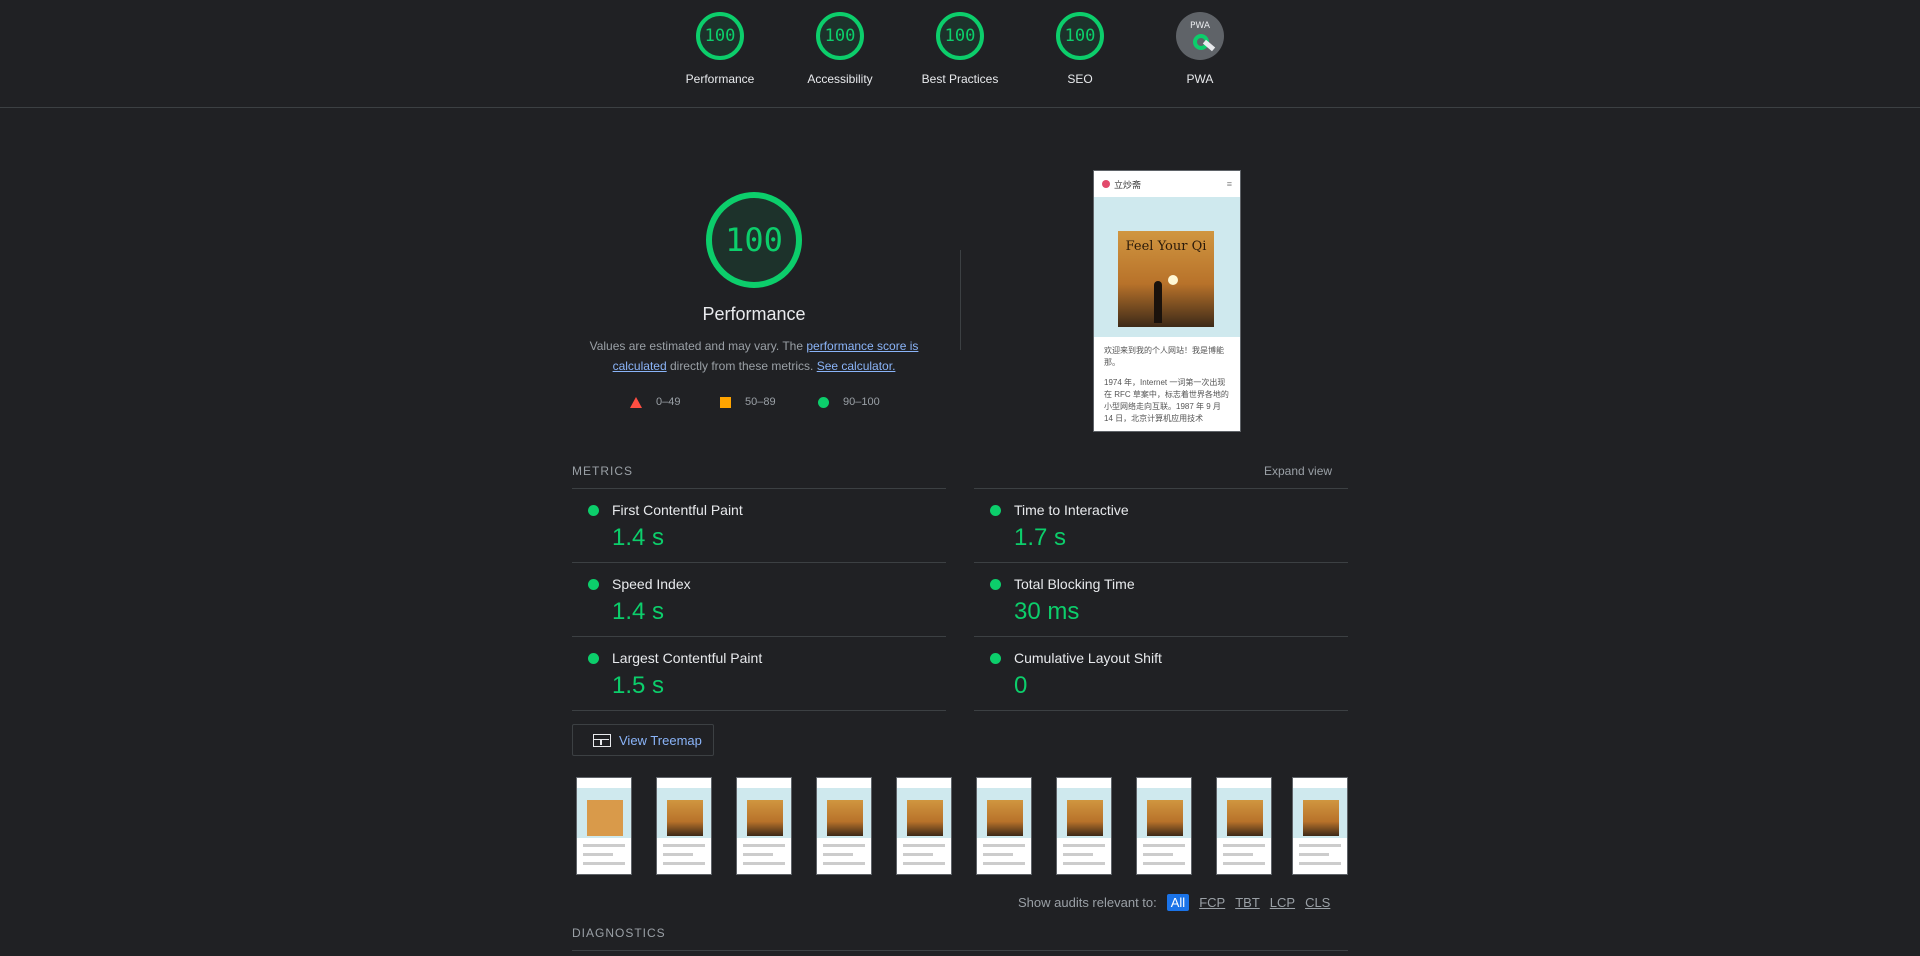 This screenshot has height=956, width=1920. What do you see at coordinates (720, 36) in the screenshot?
I see `performance-score-ring: 100` at bounding box center [720, 36].